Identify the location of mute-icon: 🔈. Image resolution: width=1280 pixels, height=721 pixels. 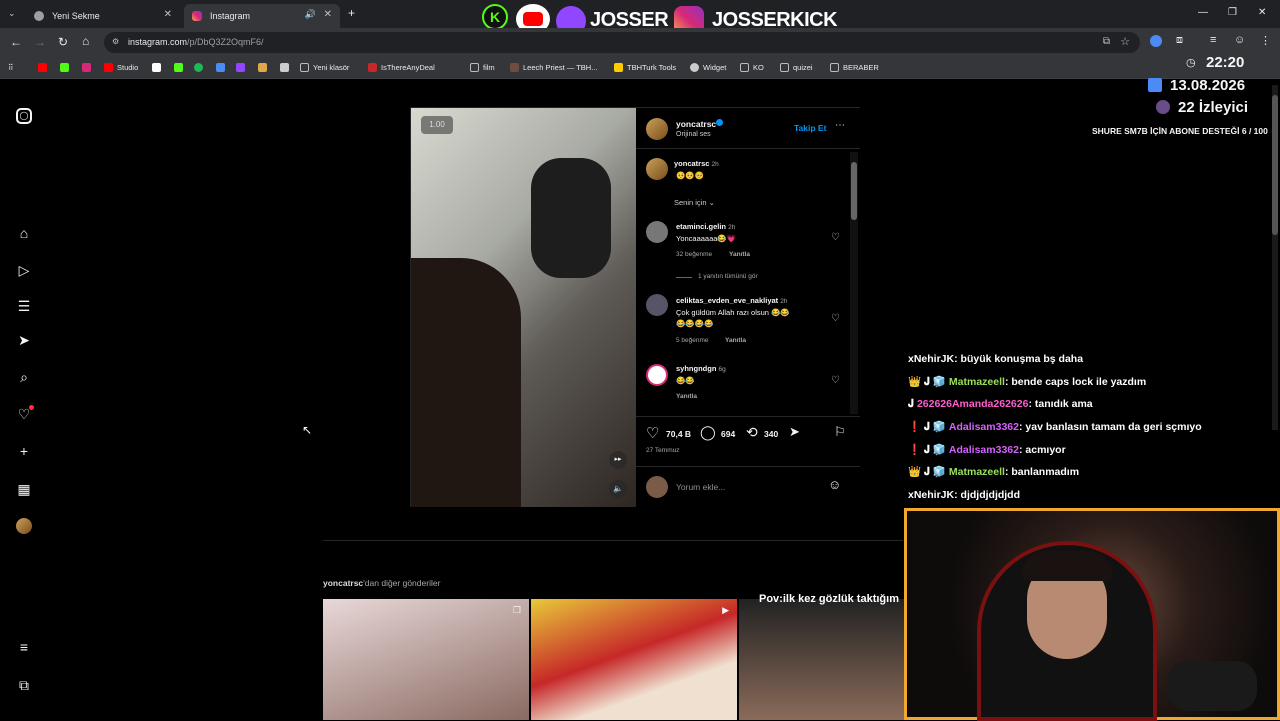
(618, 489).